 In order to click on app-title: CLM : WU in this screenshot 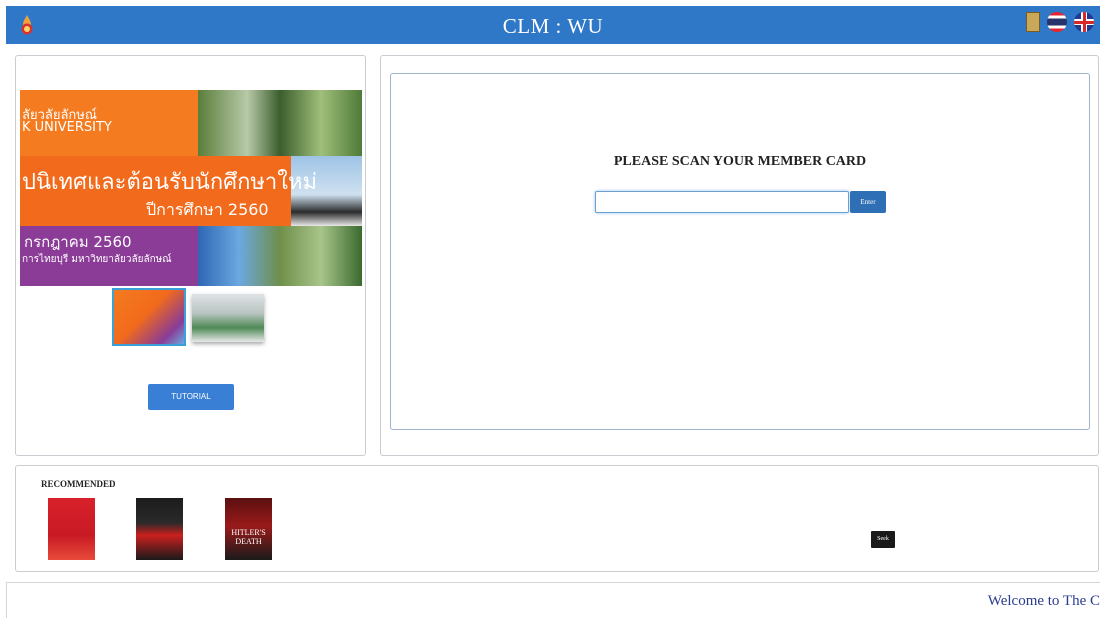, I will do `click(553, 26)`.